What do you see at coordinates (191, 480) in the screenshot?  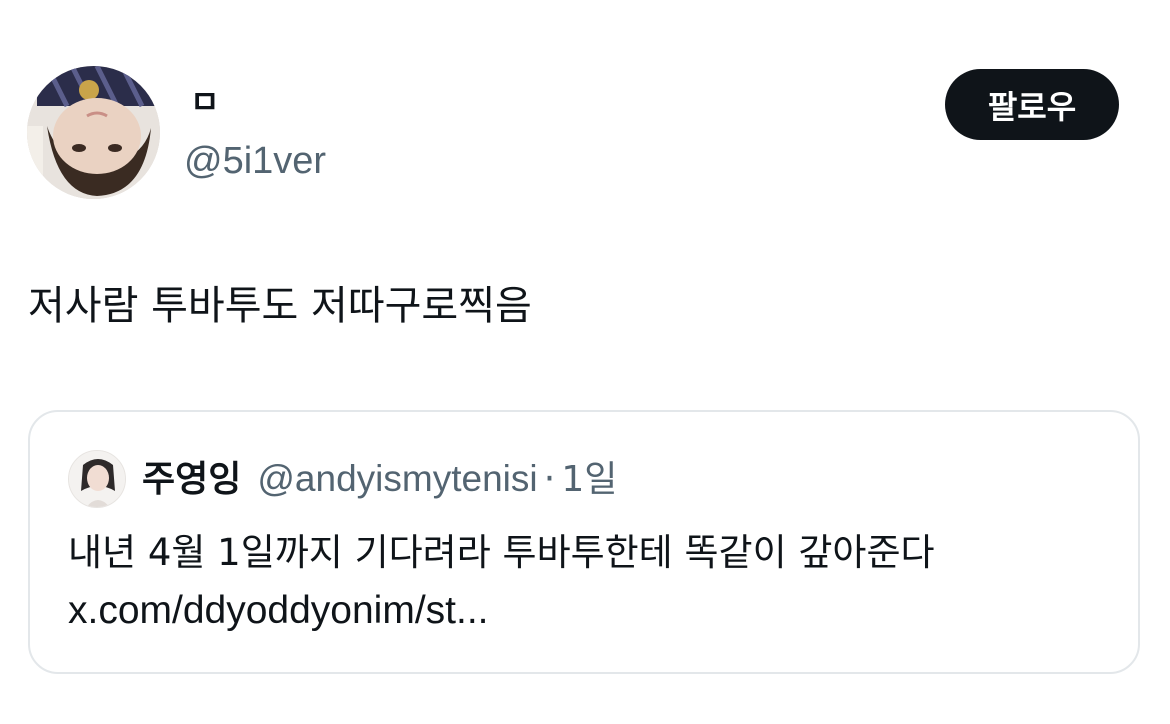 I see `quoted-display-name: 주영잉` at bounding box center [191, 480].